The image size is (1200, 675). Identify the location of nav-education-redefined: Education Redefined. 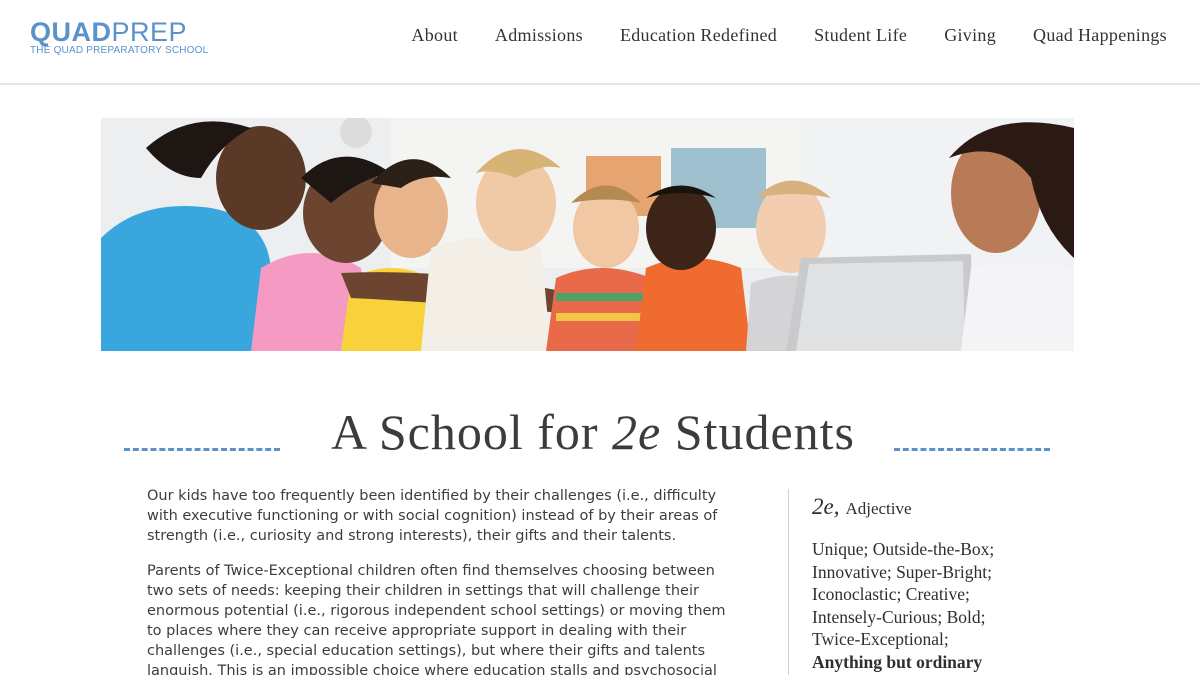
(698, 35).